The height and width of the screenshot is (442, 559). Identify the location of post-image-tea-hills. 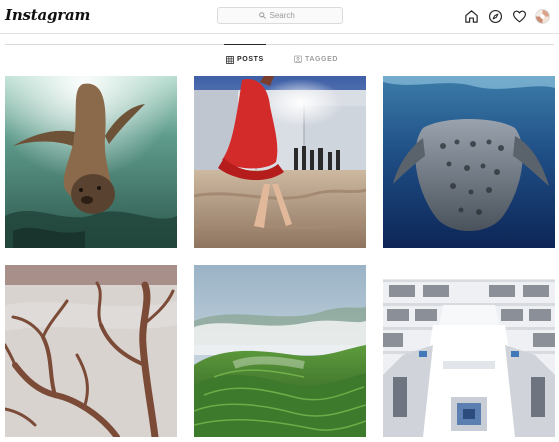
(280, 351).